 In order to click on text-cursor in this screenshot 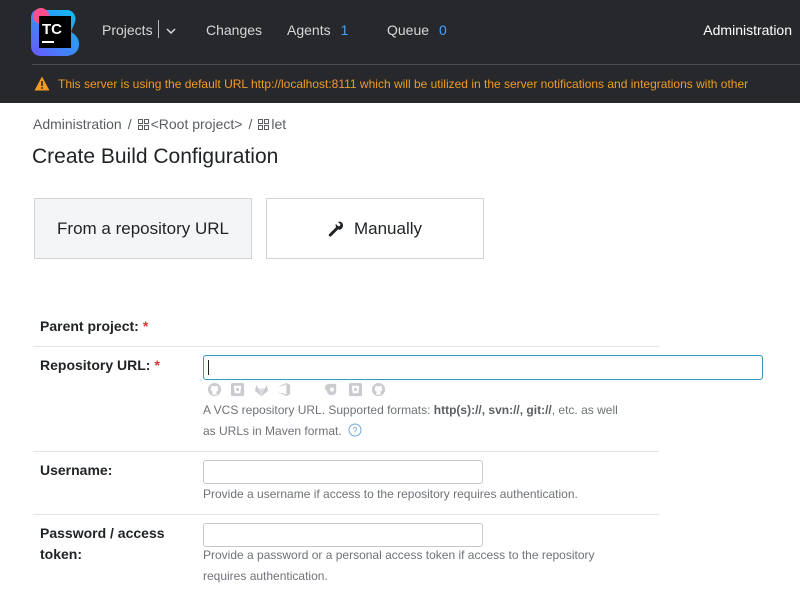, I will do `click(208, 367)`.